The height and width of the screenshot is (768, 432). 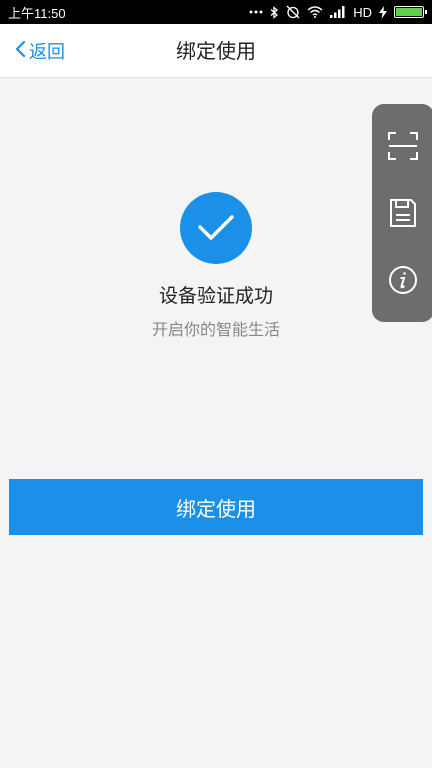 I want to click on battery-level, so click(x=409, y=12).